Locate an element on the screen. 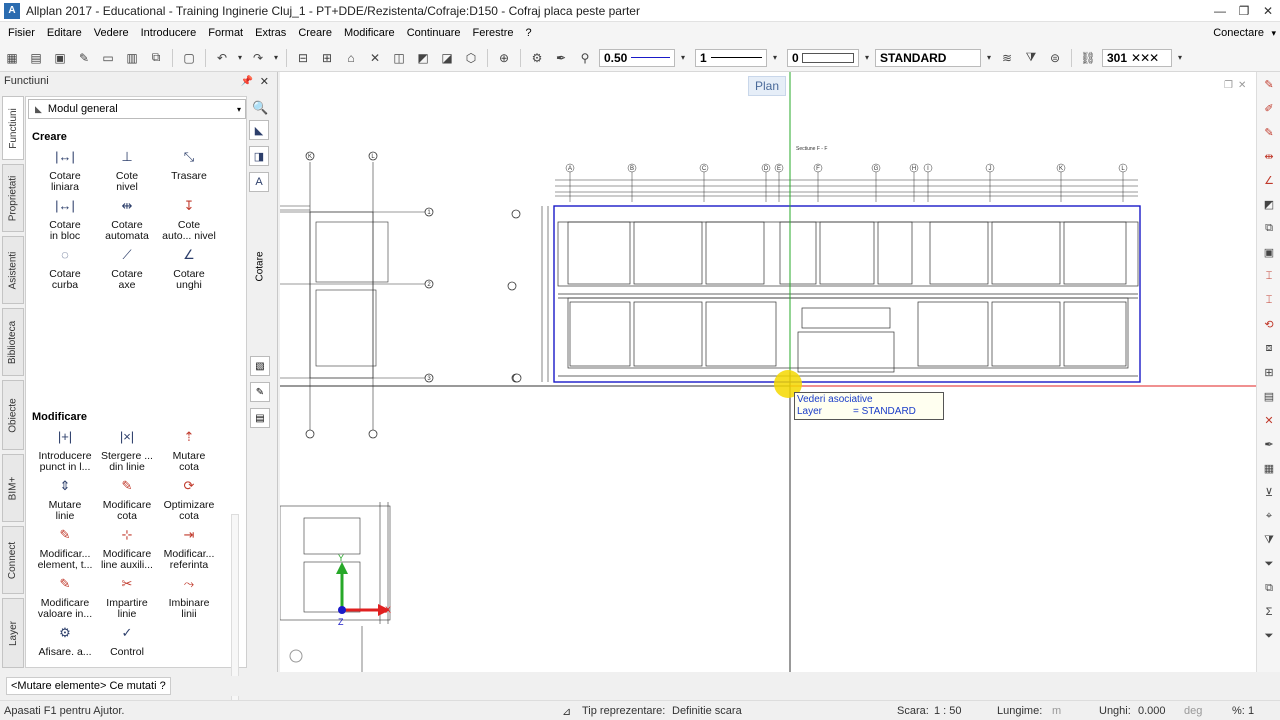 This screenshot has width=1280, height=720. menu-ferestre: Ferestre is located at coordinates (493, 33).